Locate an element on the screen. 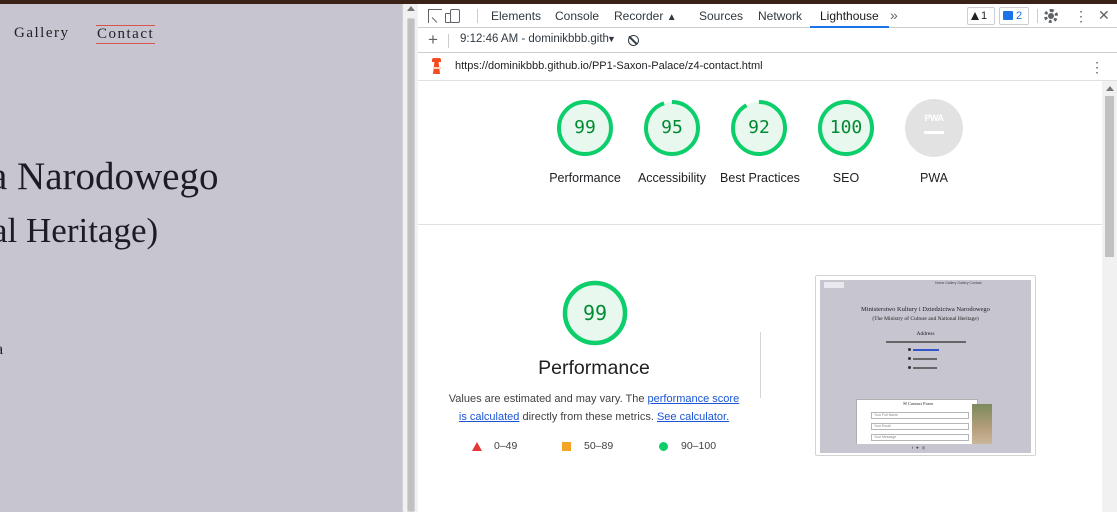 The image size is (1117, 512). thumbnail-field-email: Your Email is located at coordinates (920, 426).